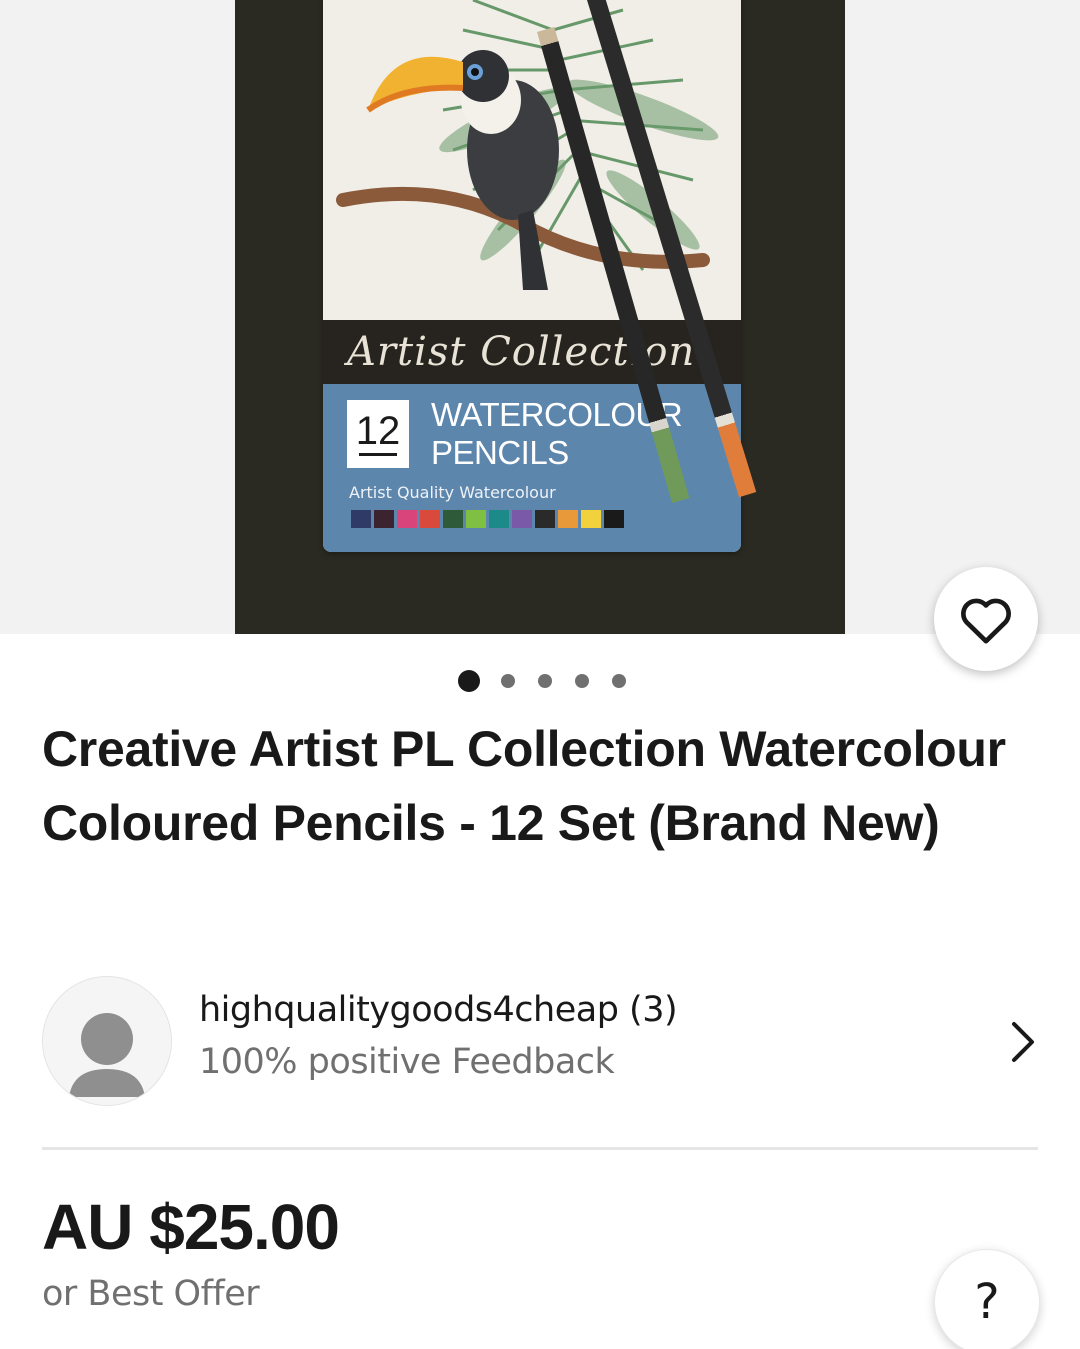 The width and height of the screenshot is (1080, 1349). What do you see at coordinates (987, 1302) in the screenshot?
I see `question-mark-icon: ?` at bounding box center [987, 1302].